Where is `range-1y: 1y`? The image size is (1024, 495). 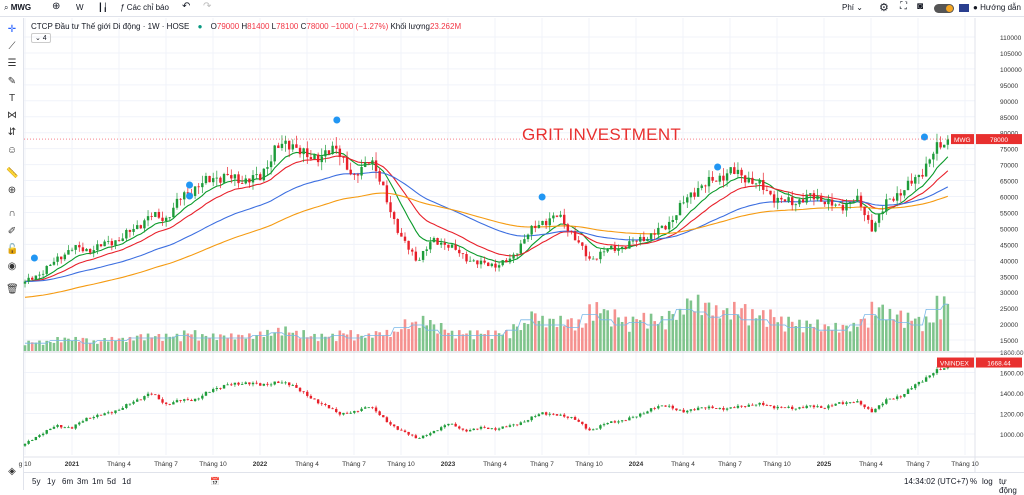
range-1y: 1y is located at coordinates (51, 481).